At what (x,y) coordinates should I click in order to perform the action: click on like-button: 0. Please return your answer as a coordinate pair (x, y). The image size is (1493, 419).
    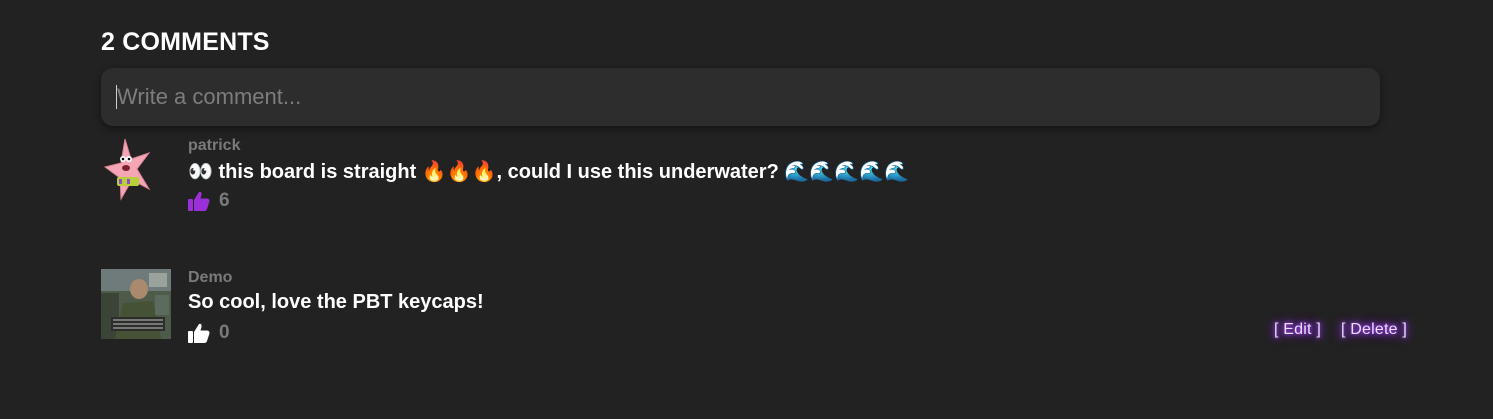
    Looking at the image, I should click on (209, 333).